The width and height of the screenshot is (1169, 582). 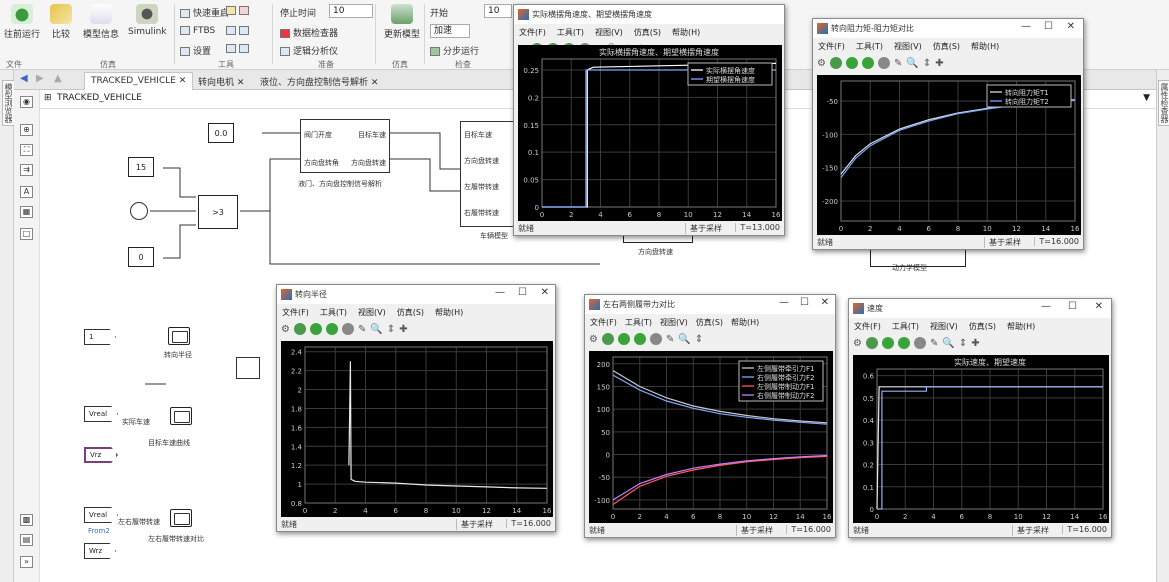 What do you see at coordinates (1146, 98) in the screenshot?
I see `chevron-down-icon: ▼` at bounding box center [1146, 98].